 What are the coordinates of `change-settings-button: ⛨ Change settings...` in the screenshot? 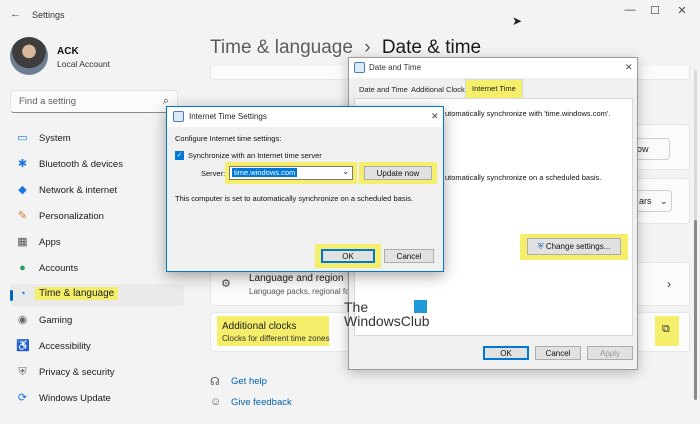 It's located at (574, 246).